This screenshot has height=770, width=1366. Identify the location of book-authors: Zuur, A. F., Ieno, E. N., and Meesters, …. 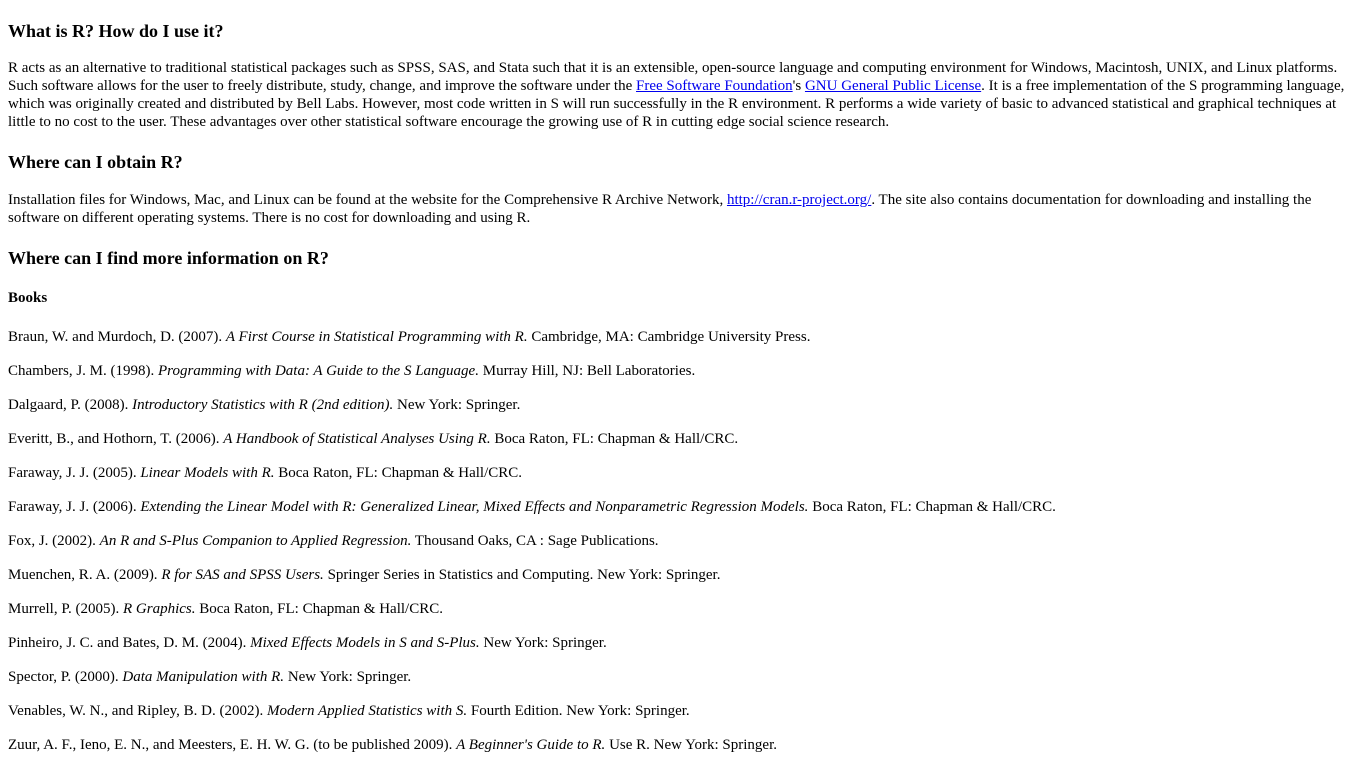
(232, 745).